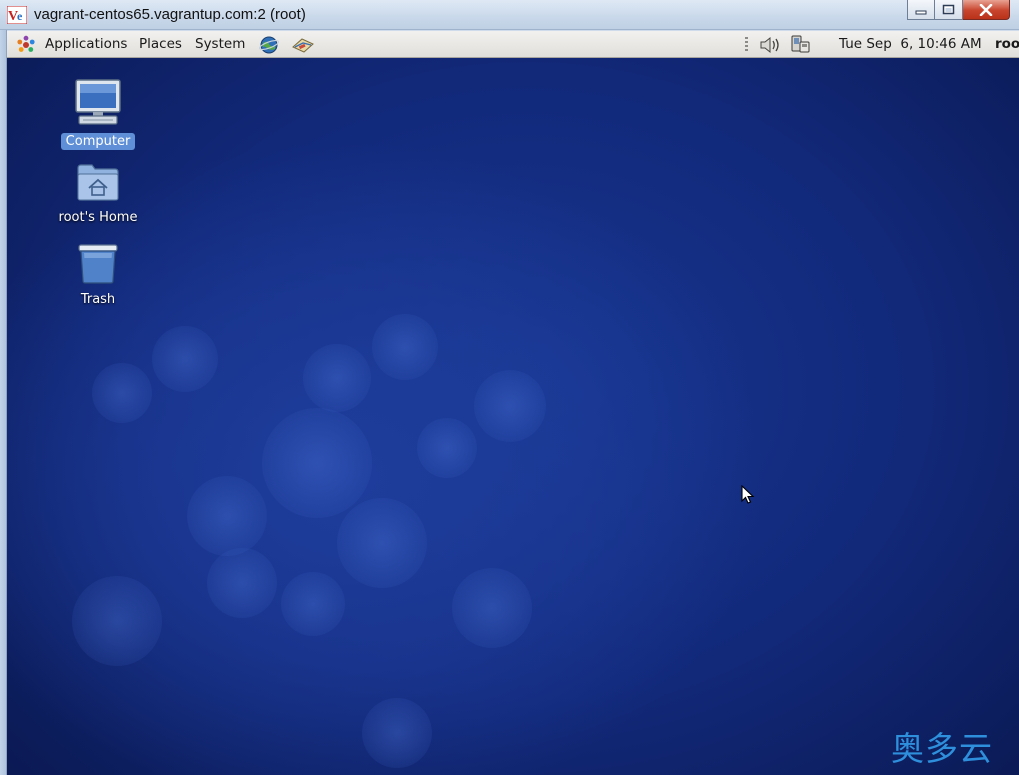 This screenshot has height=775, width=1019. I want to click on desktop-icon-home: root's Home, so click(98, 194).